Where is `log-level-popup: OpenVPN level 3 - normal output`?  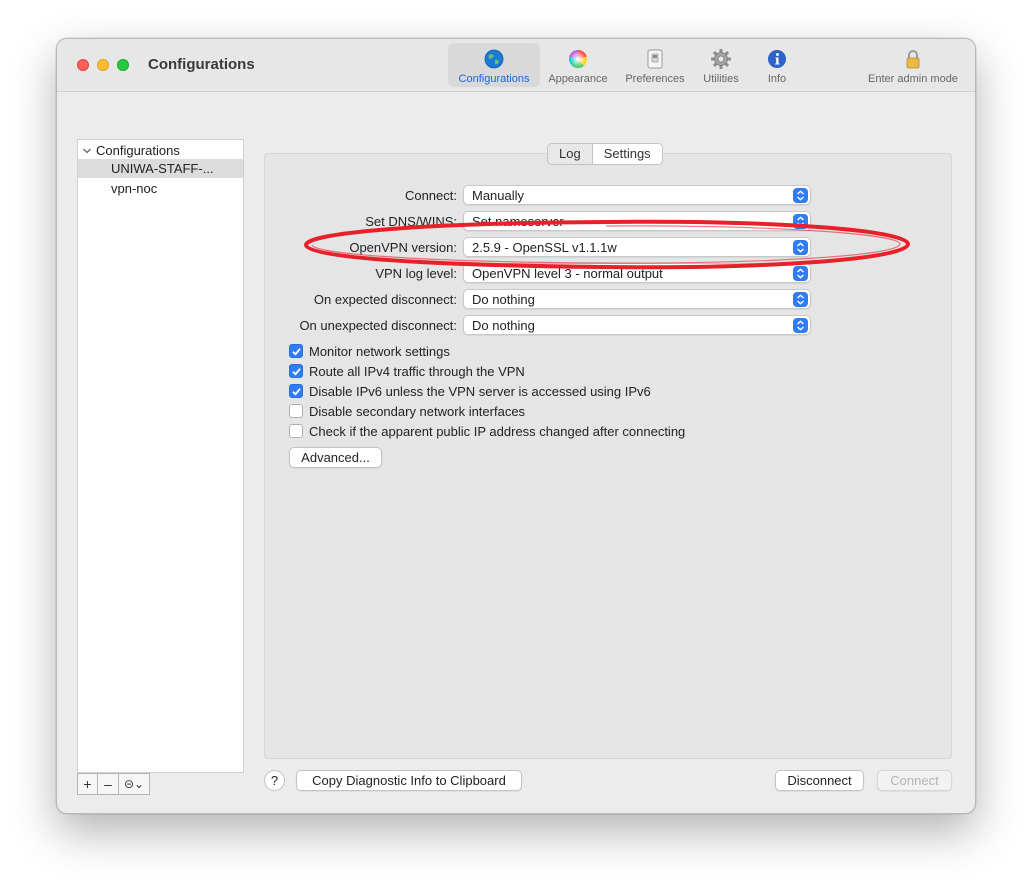
log-level-popup: OpenVPN level 3 - normal output is located at coordinates (637, 273).